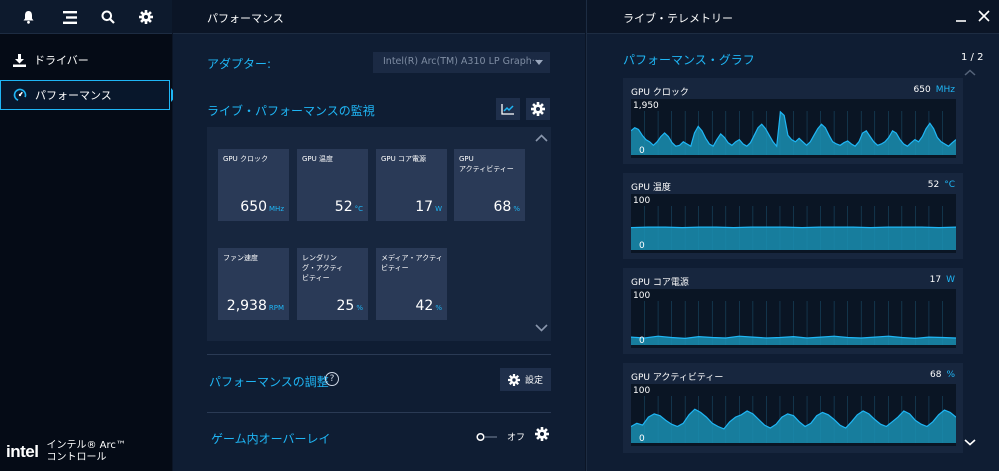 The height and width of the screenshot is (471, 999). I want to click on metric-unit: MHz, so click(276, 209).